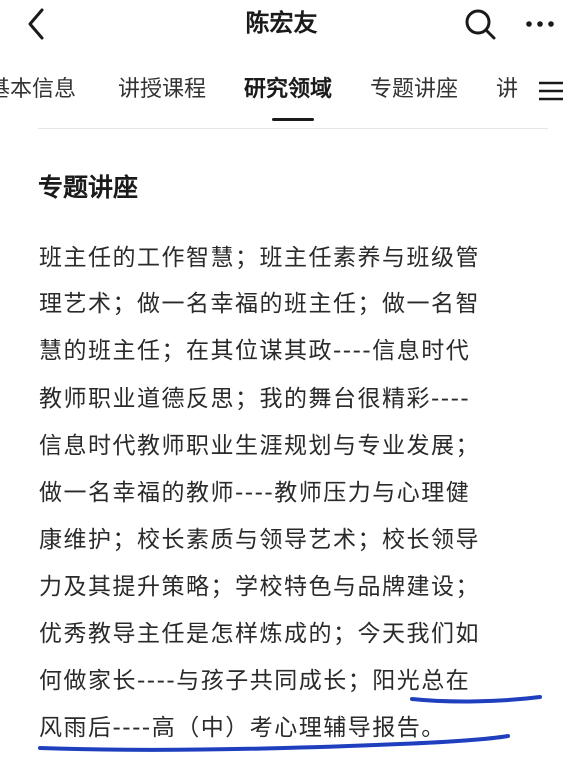  What do you see at coordinates (259, 258) in the screenshot?
I see `text-line: 班主任的工作智慧；班主任素养与班级管` at bounding box center [259, 258].